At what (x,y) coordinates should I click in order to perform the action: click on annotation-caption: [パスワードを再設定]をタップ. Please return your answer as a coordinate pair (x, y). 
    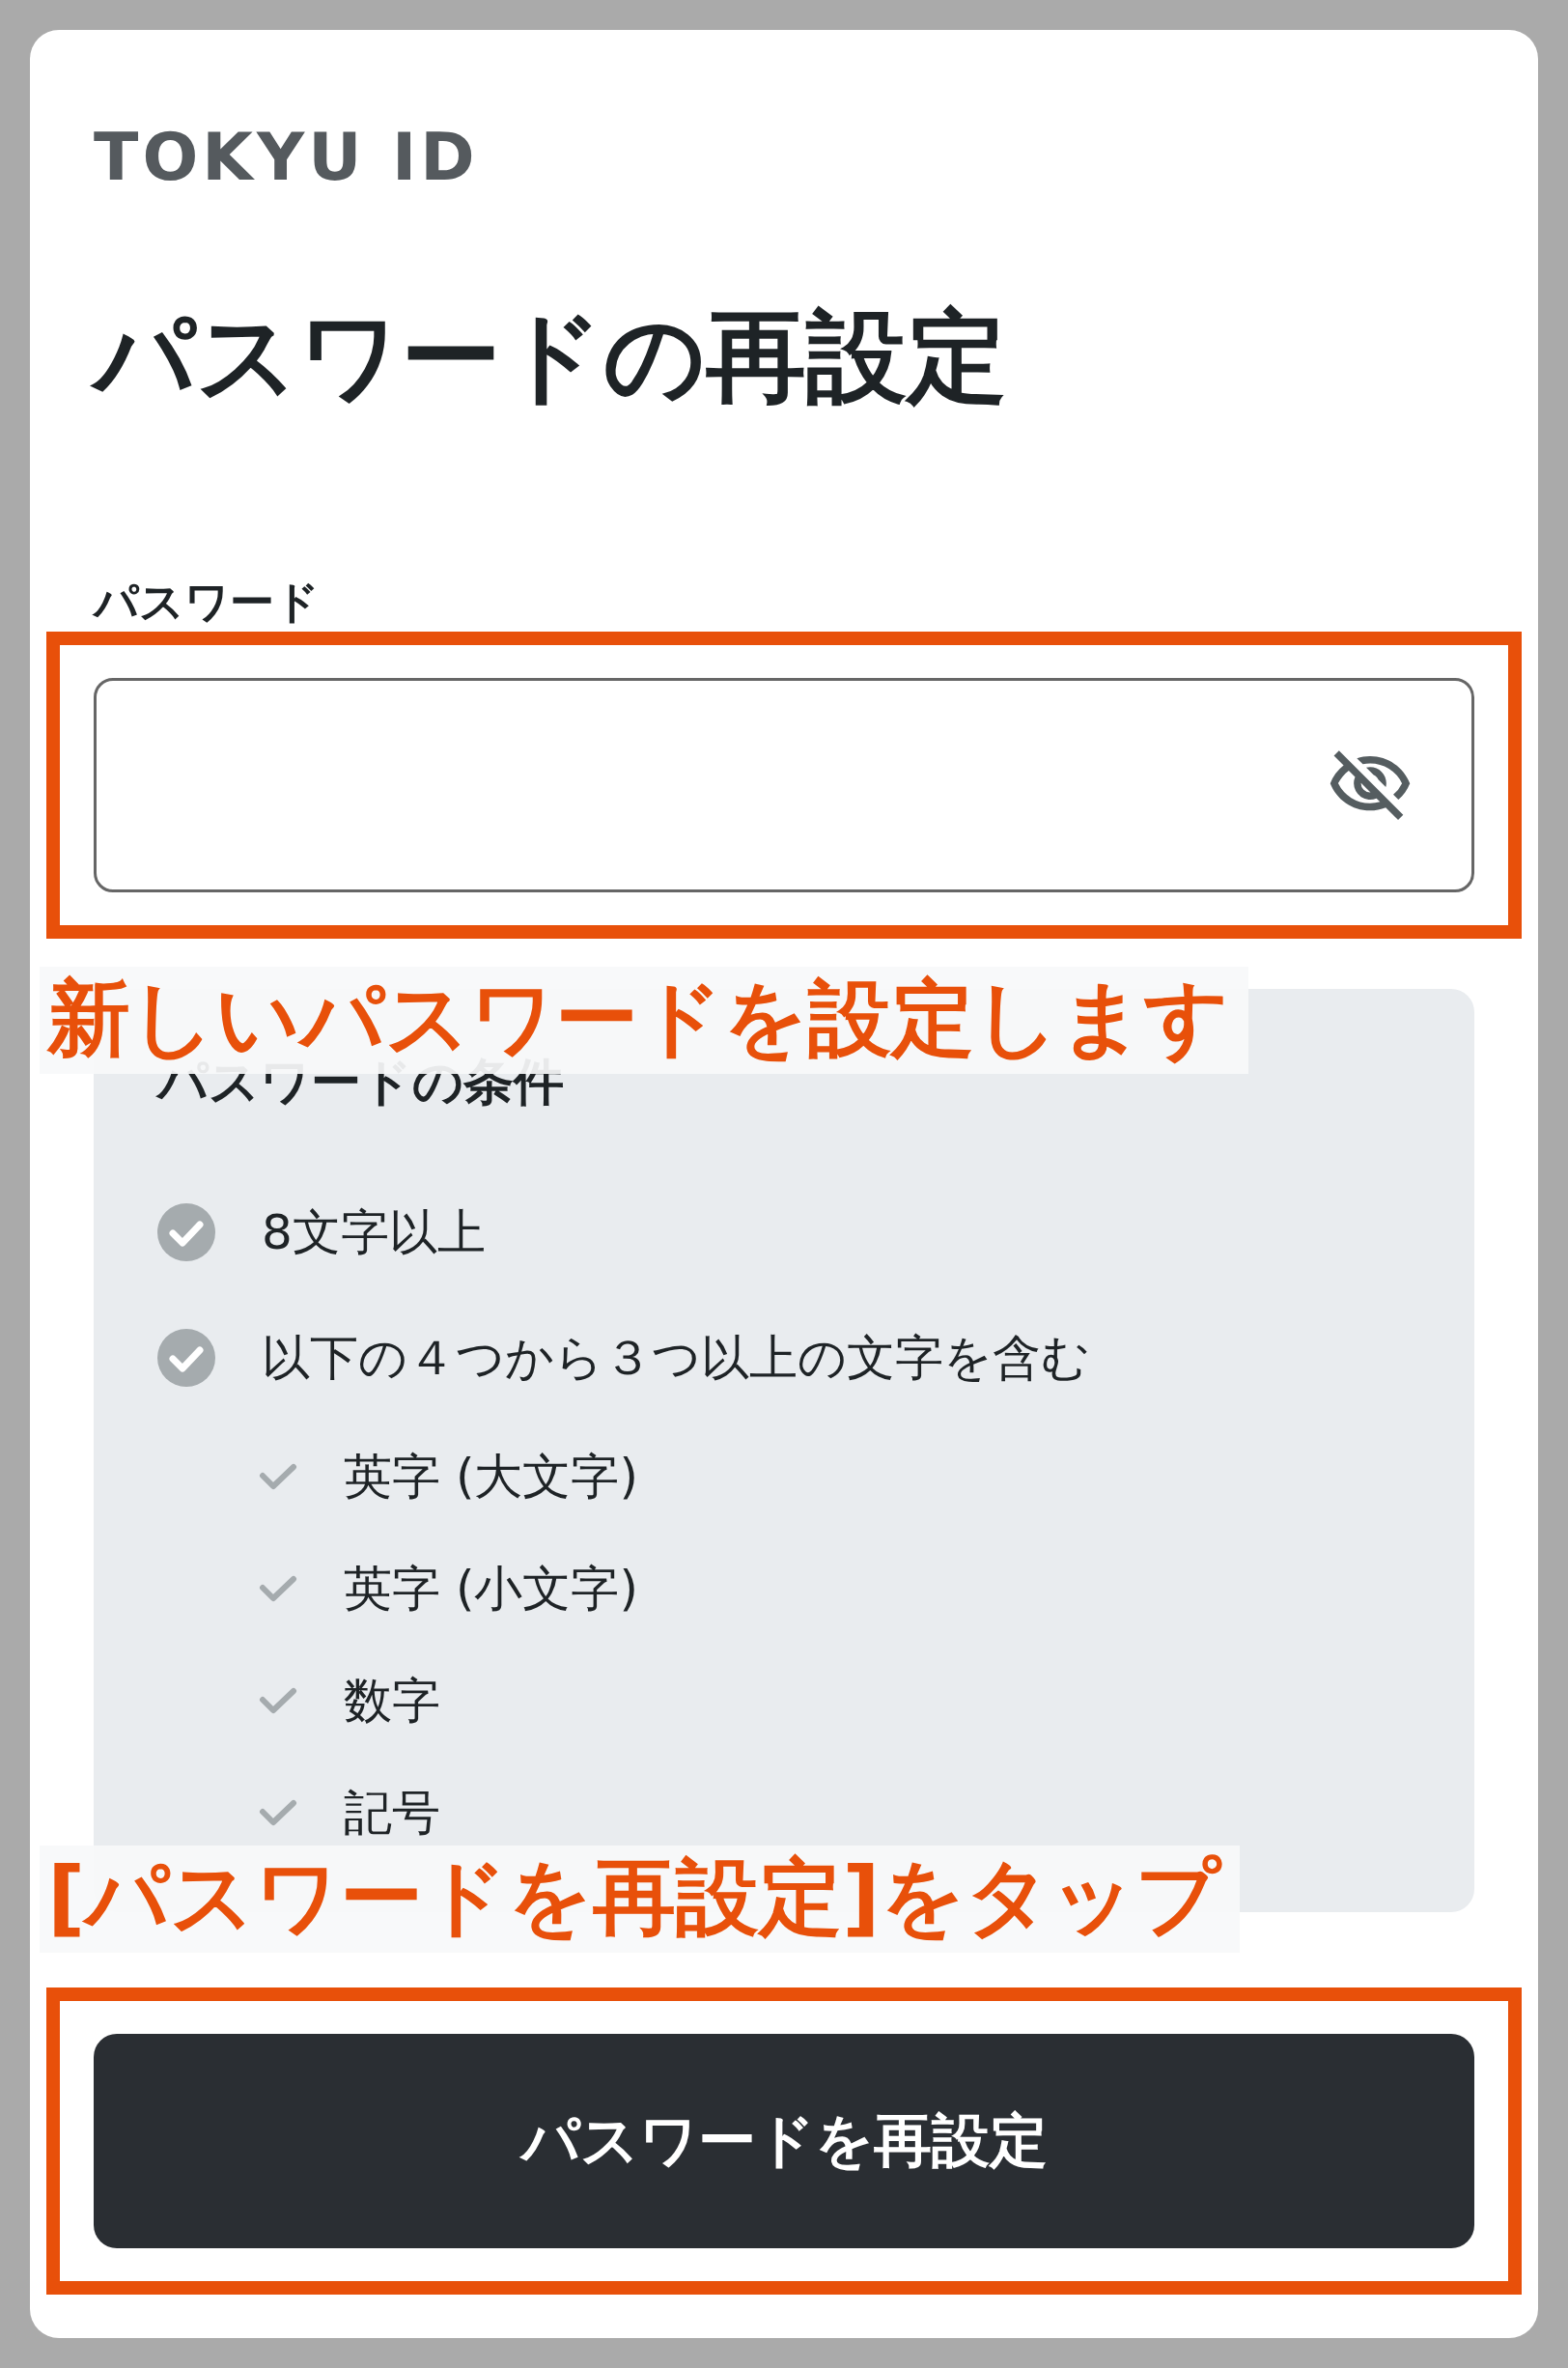
    Looking at the image, I should click on (640, 1899).